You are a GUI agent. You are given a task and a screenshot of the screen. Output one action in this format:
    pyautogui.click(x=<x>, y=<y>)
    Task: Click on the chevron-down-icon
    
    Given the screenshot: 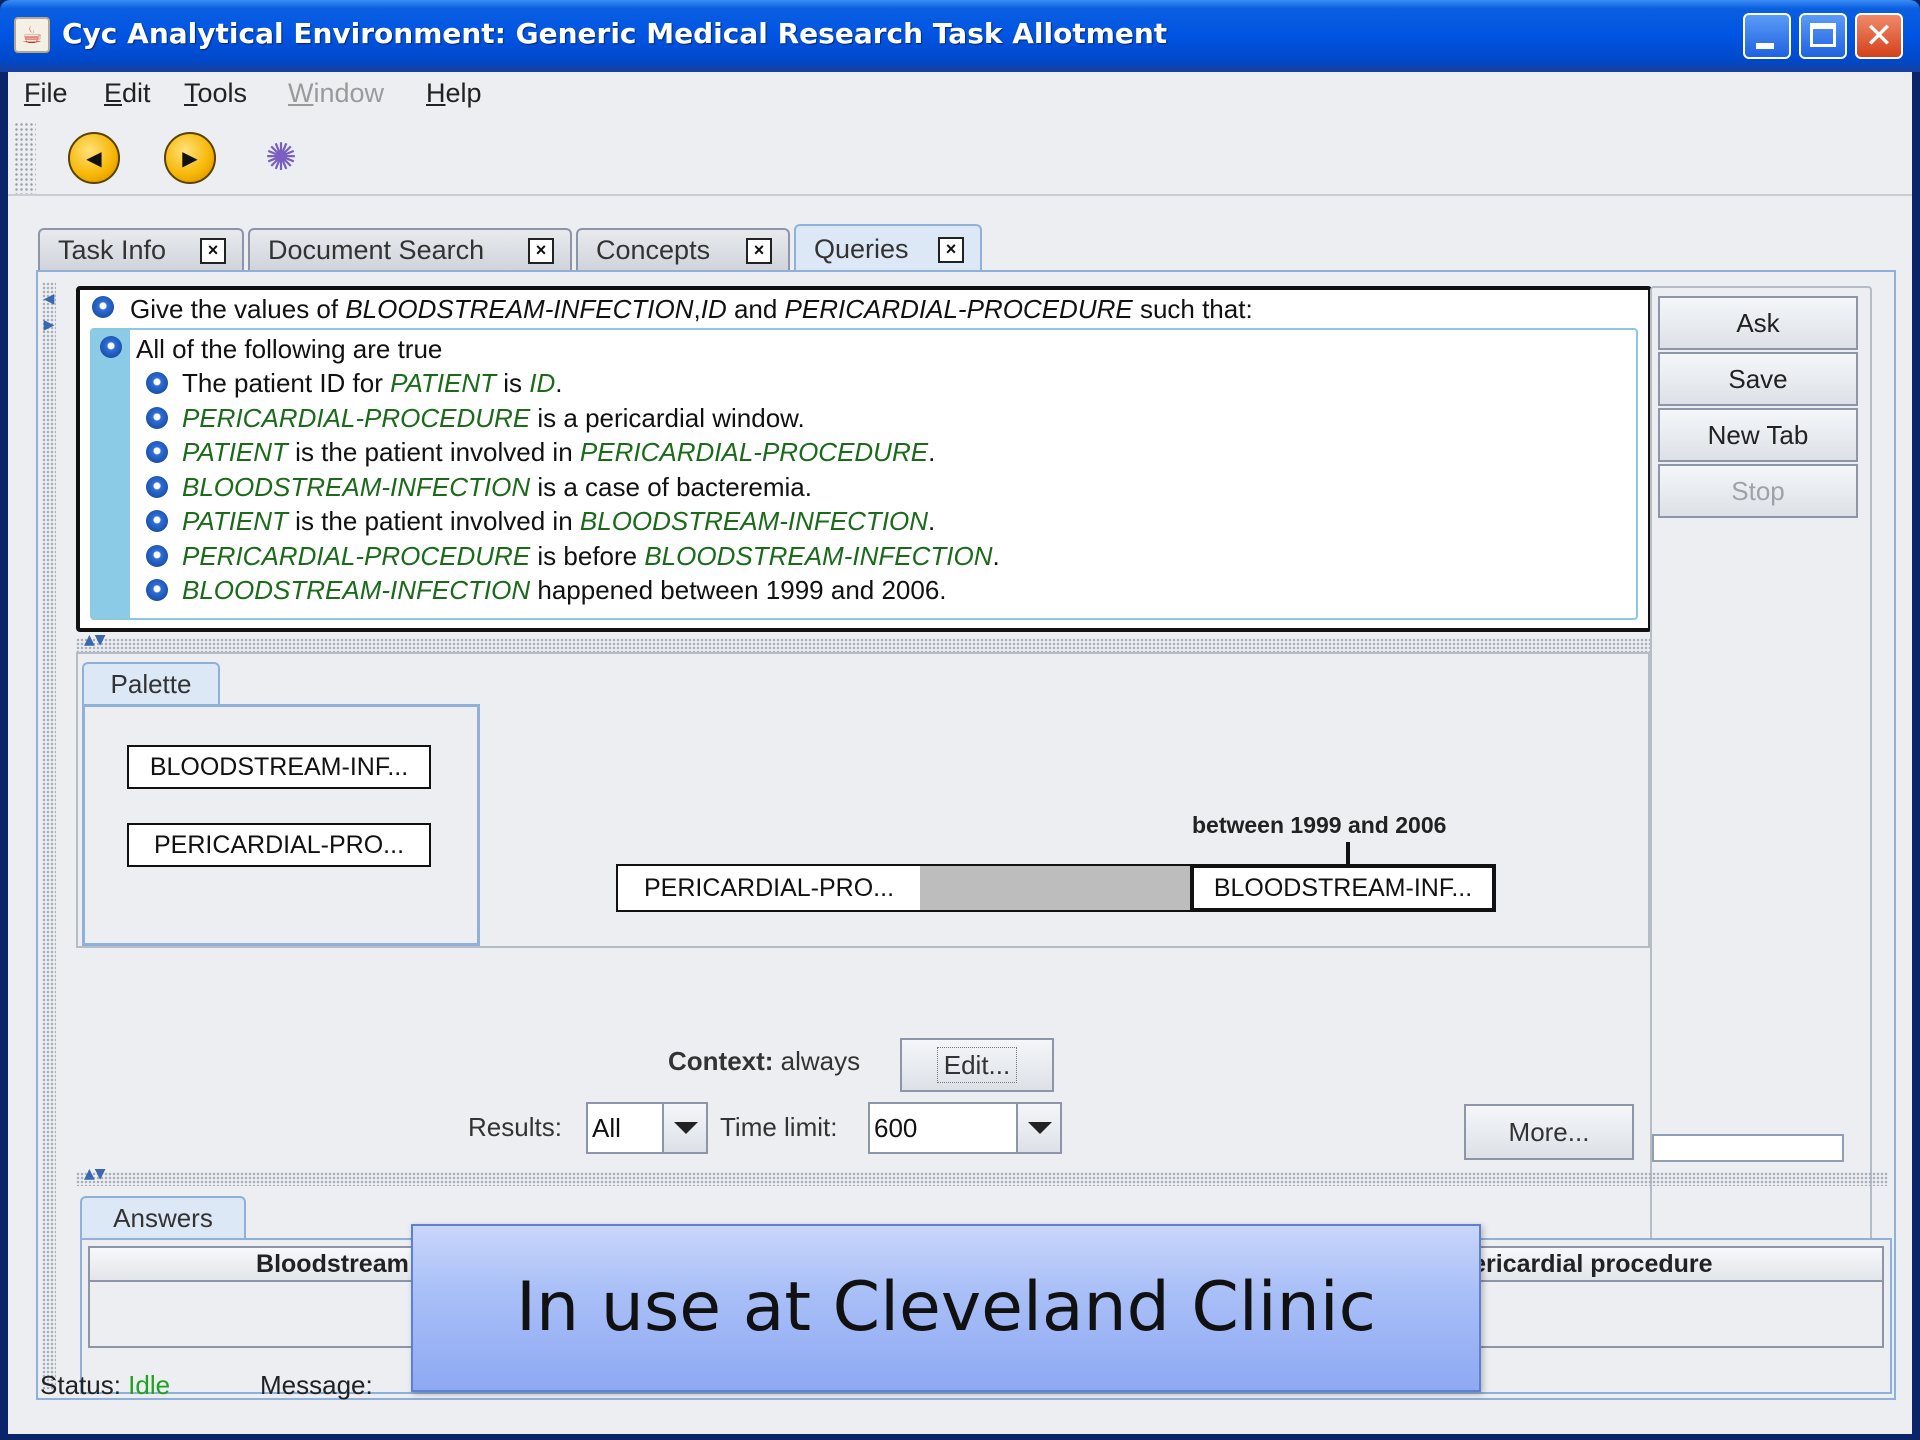 What is the action you would take?
    pyautogui.click(x=1040, y=1128)
    